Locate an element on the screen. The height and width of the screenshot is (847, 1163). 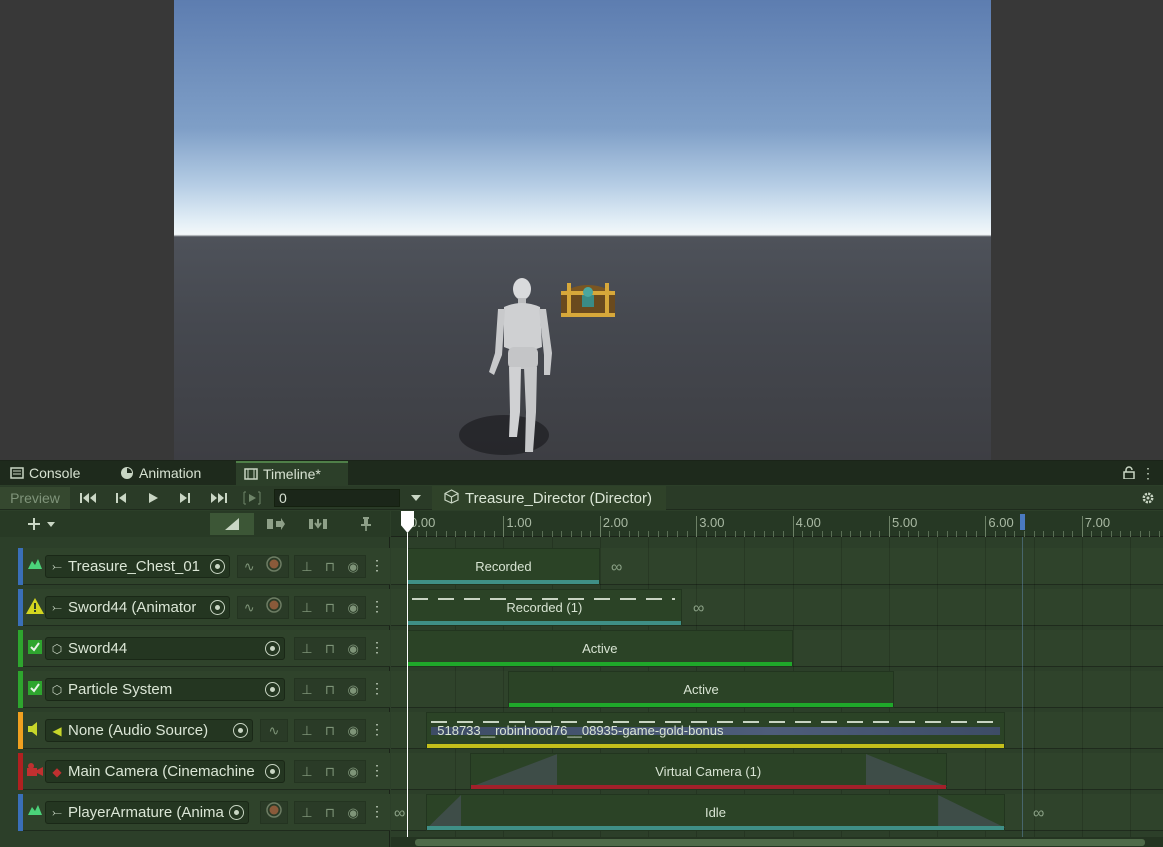
time-ruler: 0.00 1.00 2.00 3.00 4.00 5.00 6.00 7.00 is located at coordinates (777, 524).